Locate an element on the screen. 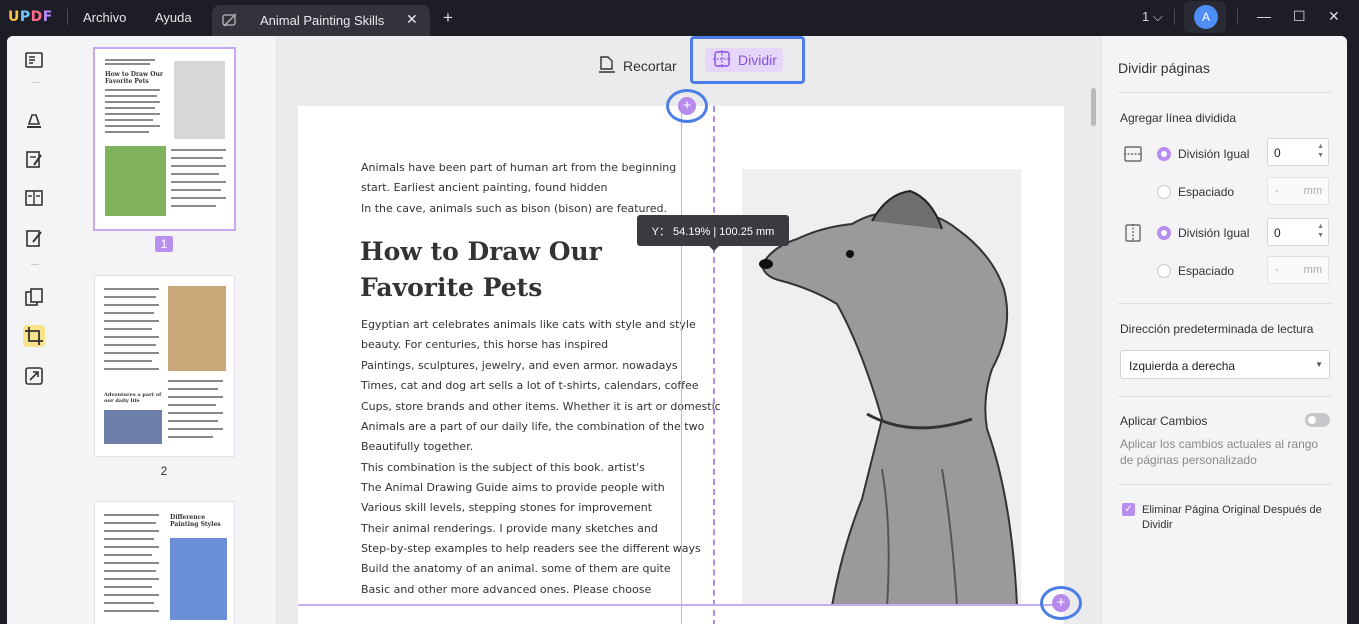 The height and width of the screenshot is (624, 1359). horizontal-equal-label: División Igual is located at coordinates (1214, 154).